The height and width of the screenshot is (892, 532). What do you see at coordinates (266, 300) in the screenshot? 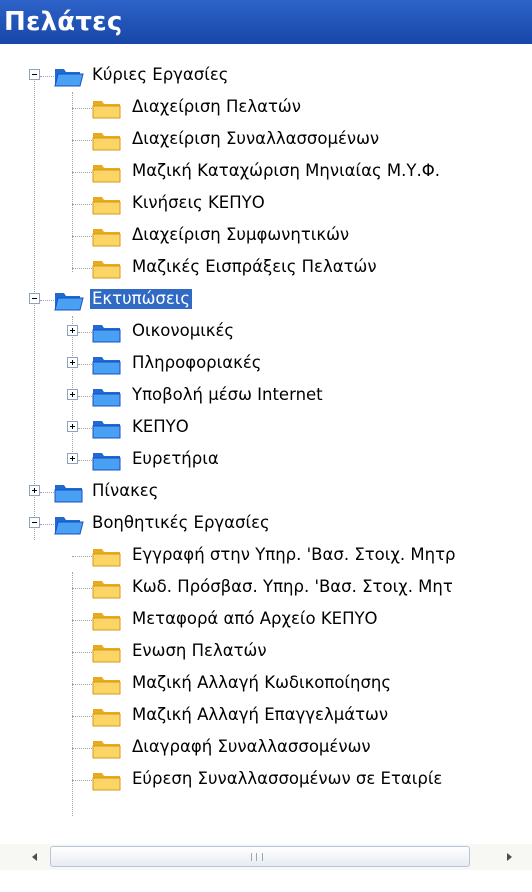
I see `tree-node-prints: Εκτυπώσεις` at bounding box center [266, 300].